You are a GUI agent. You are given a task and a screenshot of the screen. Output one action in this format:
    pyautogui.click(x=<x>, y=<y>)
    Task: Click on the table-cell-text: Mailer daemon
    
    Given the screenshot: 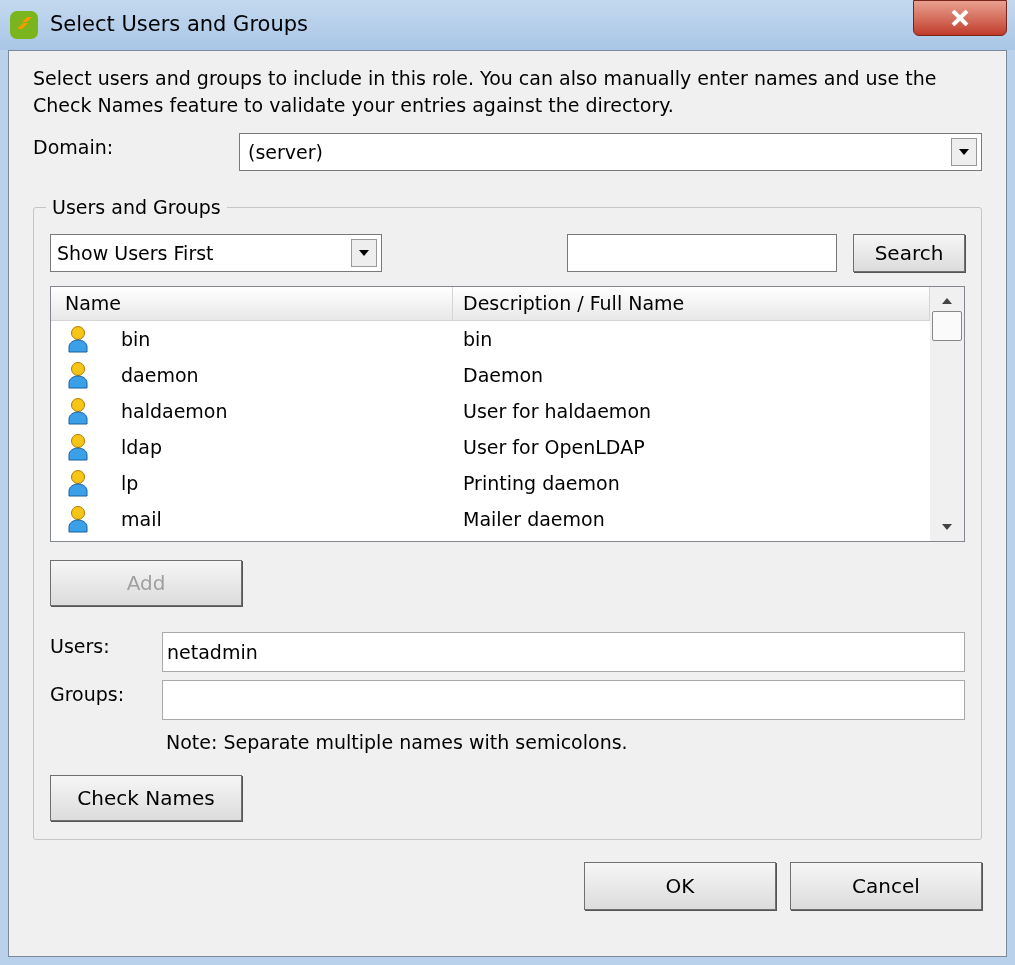 What is the action you would take?
    pyautogui.click(x=534, y=519)
    